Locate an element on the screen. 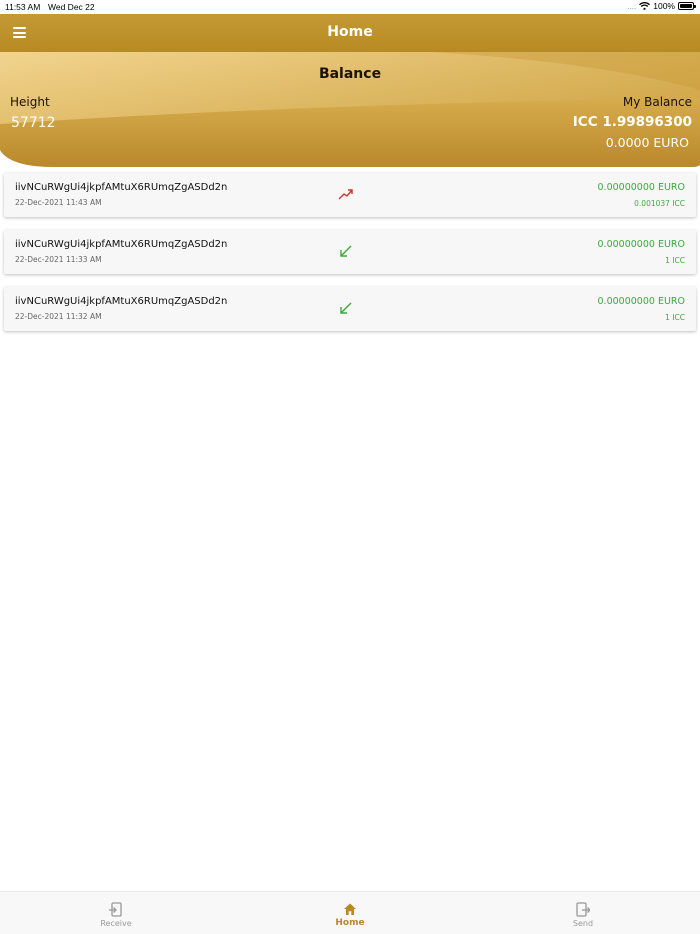  tab-receive: Receive is located at coordinates (116, 913).